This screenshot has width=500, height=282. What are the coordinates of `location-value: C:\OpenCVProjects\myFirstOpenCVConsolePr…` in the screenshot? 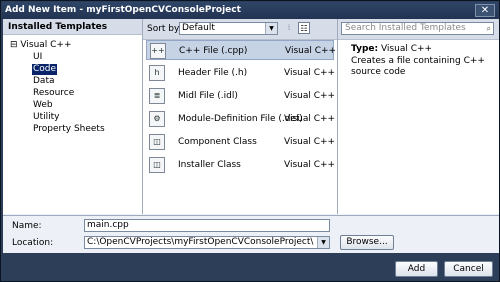 It's located at (200, 242).